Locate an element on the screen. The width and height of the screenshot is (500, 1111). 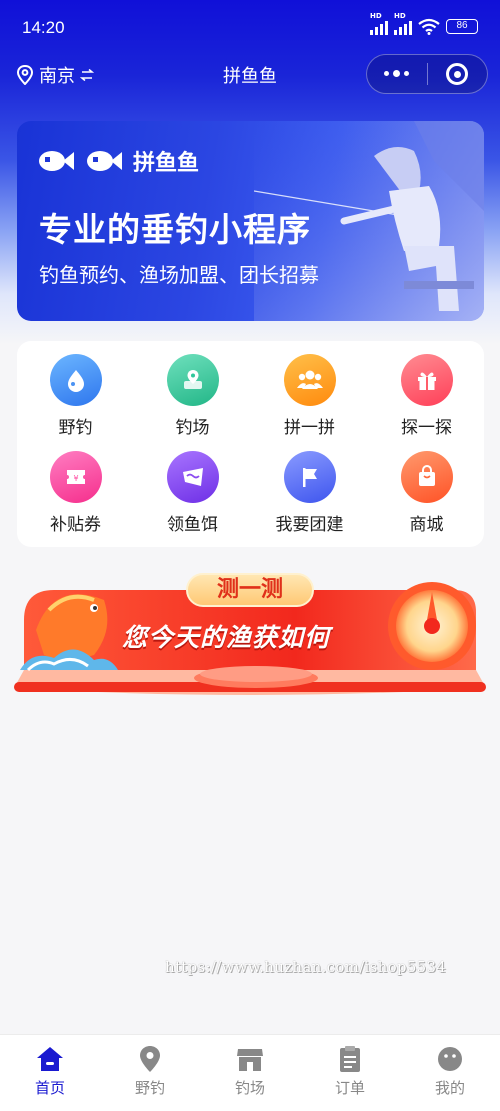
fortune-test-banner: 测一测 您今天的渔获如何 is located at coordinates (250, 637).